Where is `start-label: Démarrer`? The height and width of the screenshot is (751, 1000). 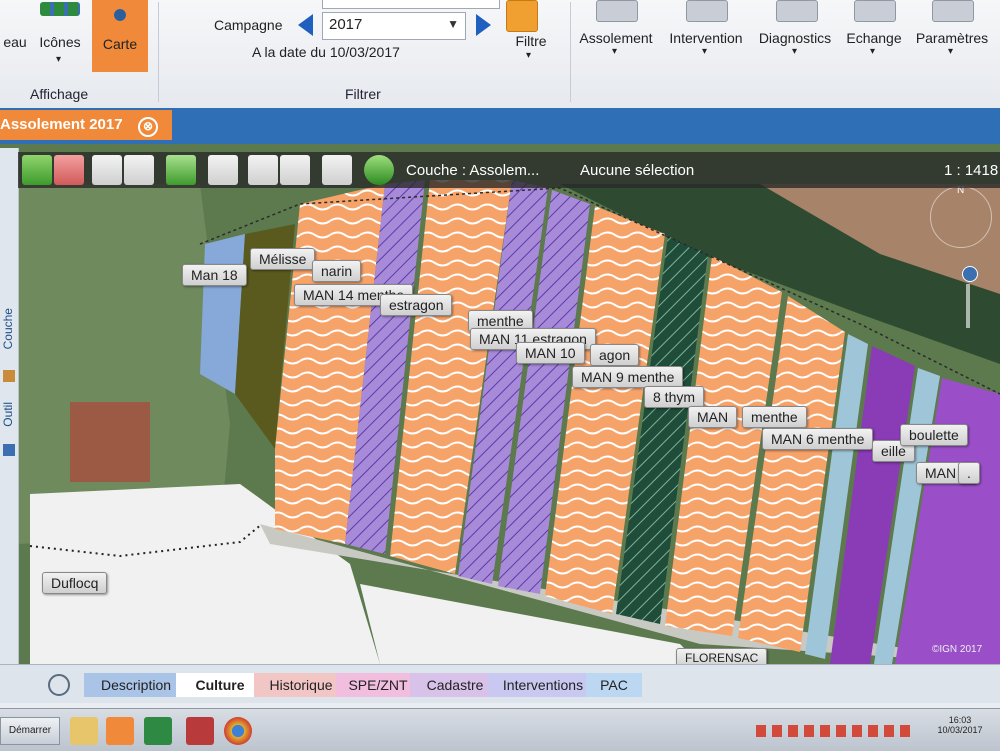
start-label: Démarrer is located at coordinates (30, 730).